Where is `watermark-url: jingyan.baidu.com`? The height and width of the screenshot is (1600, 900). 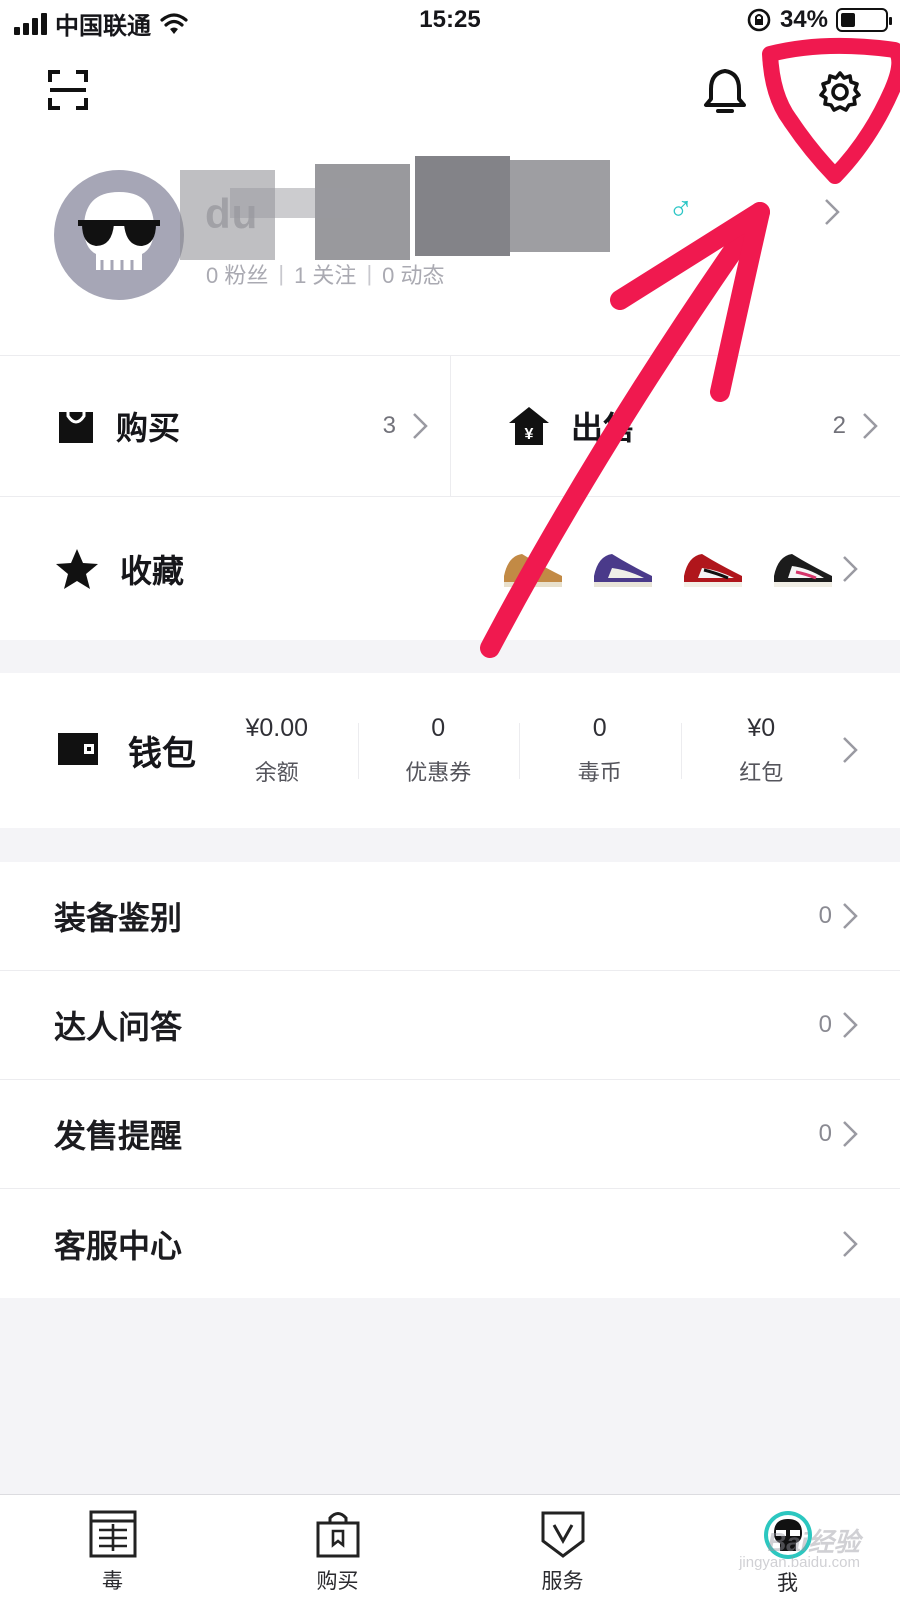 watermark-url: jingyan.baidu.com is located at coordinates (799, 1562).